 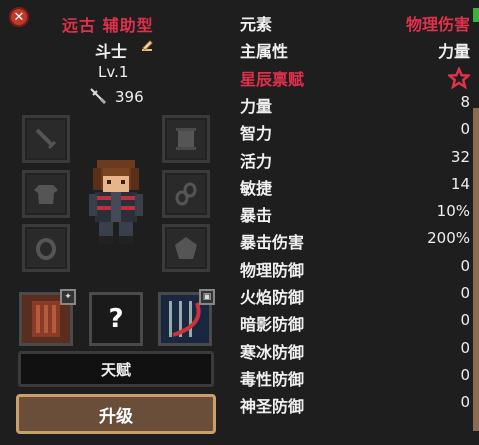 I want to click on stat-value: 32, so click(x=460, y=156).